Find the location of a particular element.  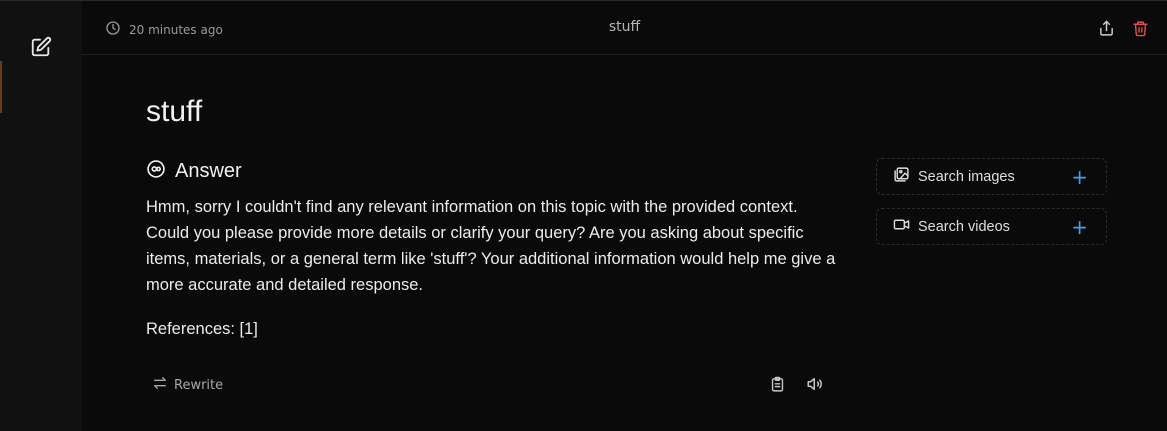

edit-icon is located at coordinates (41, 47).